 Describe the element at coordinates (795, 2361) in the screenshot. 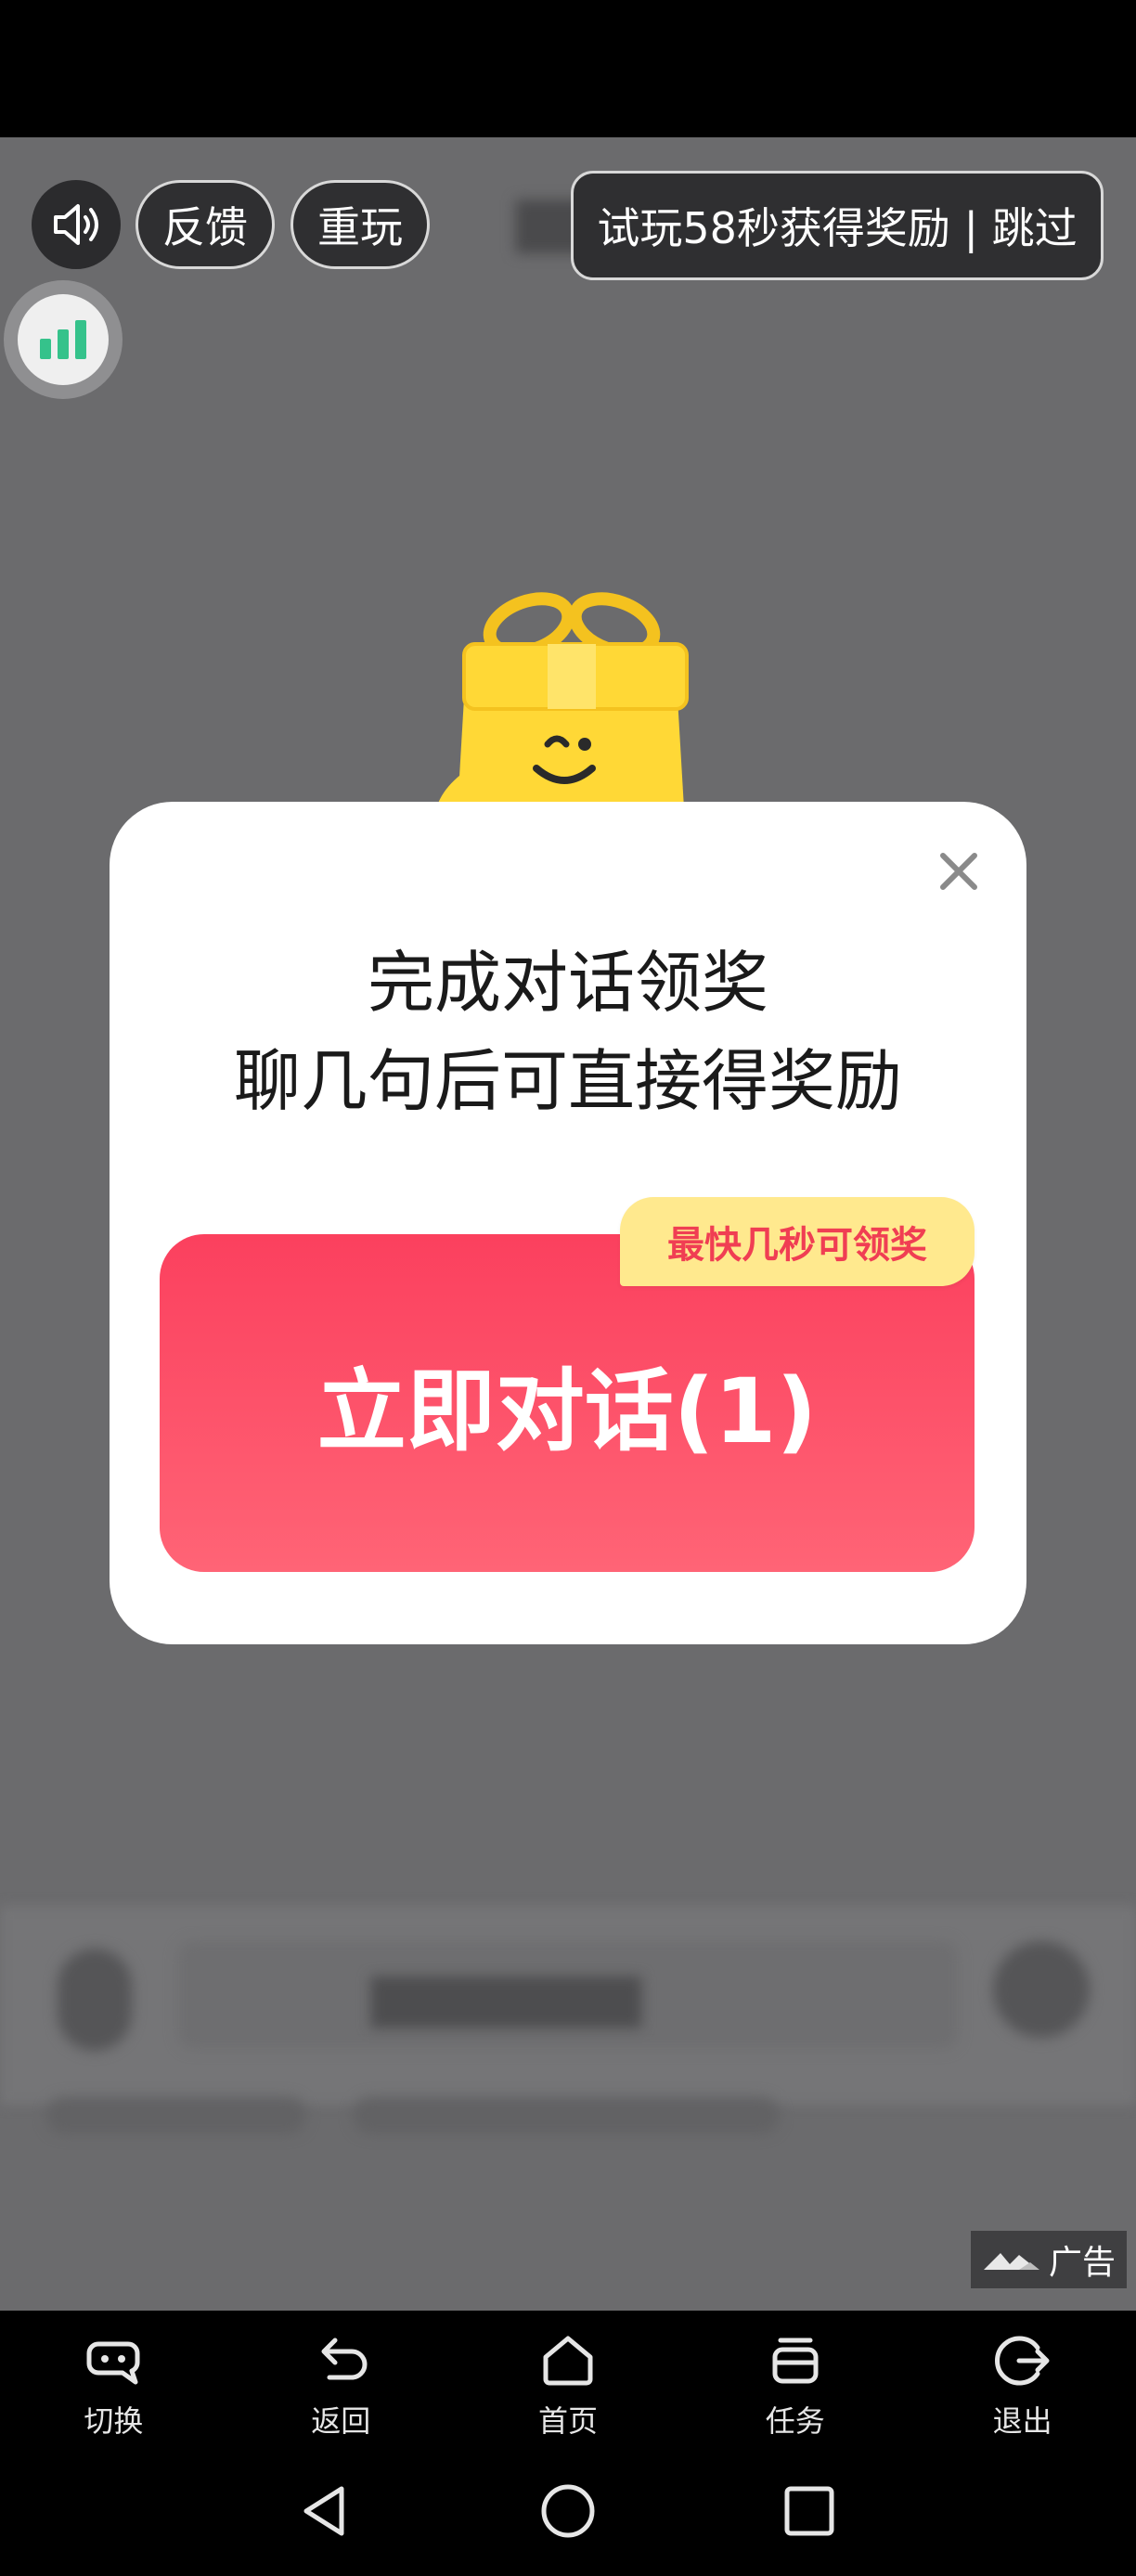

I see `task-icon` at that location.